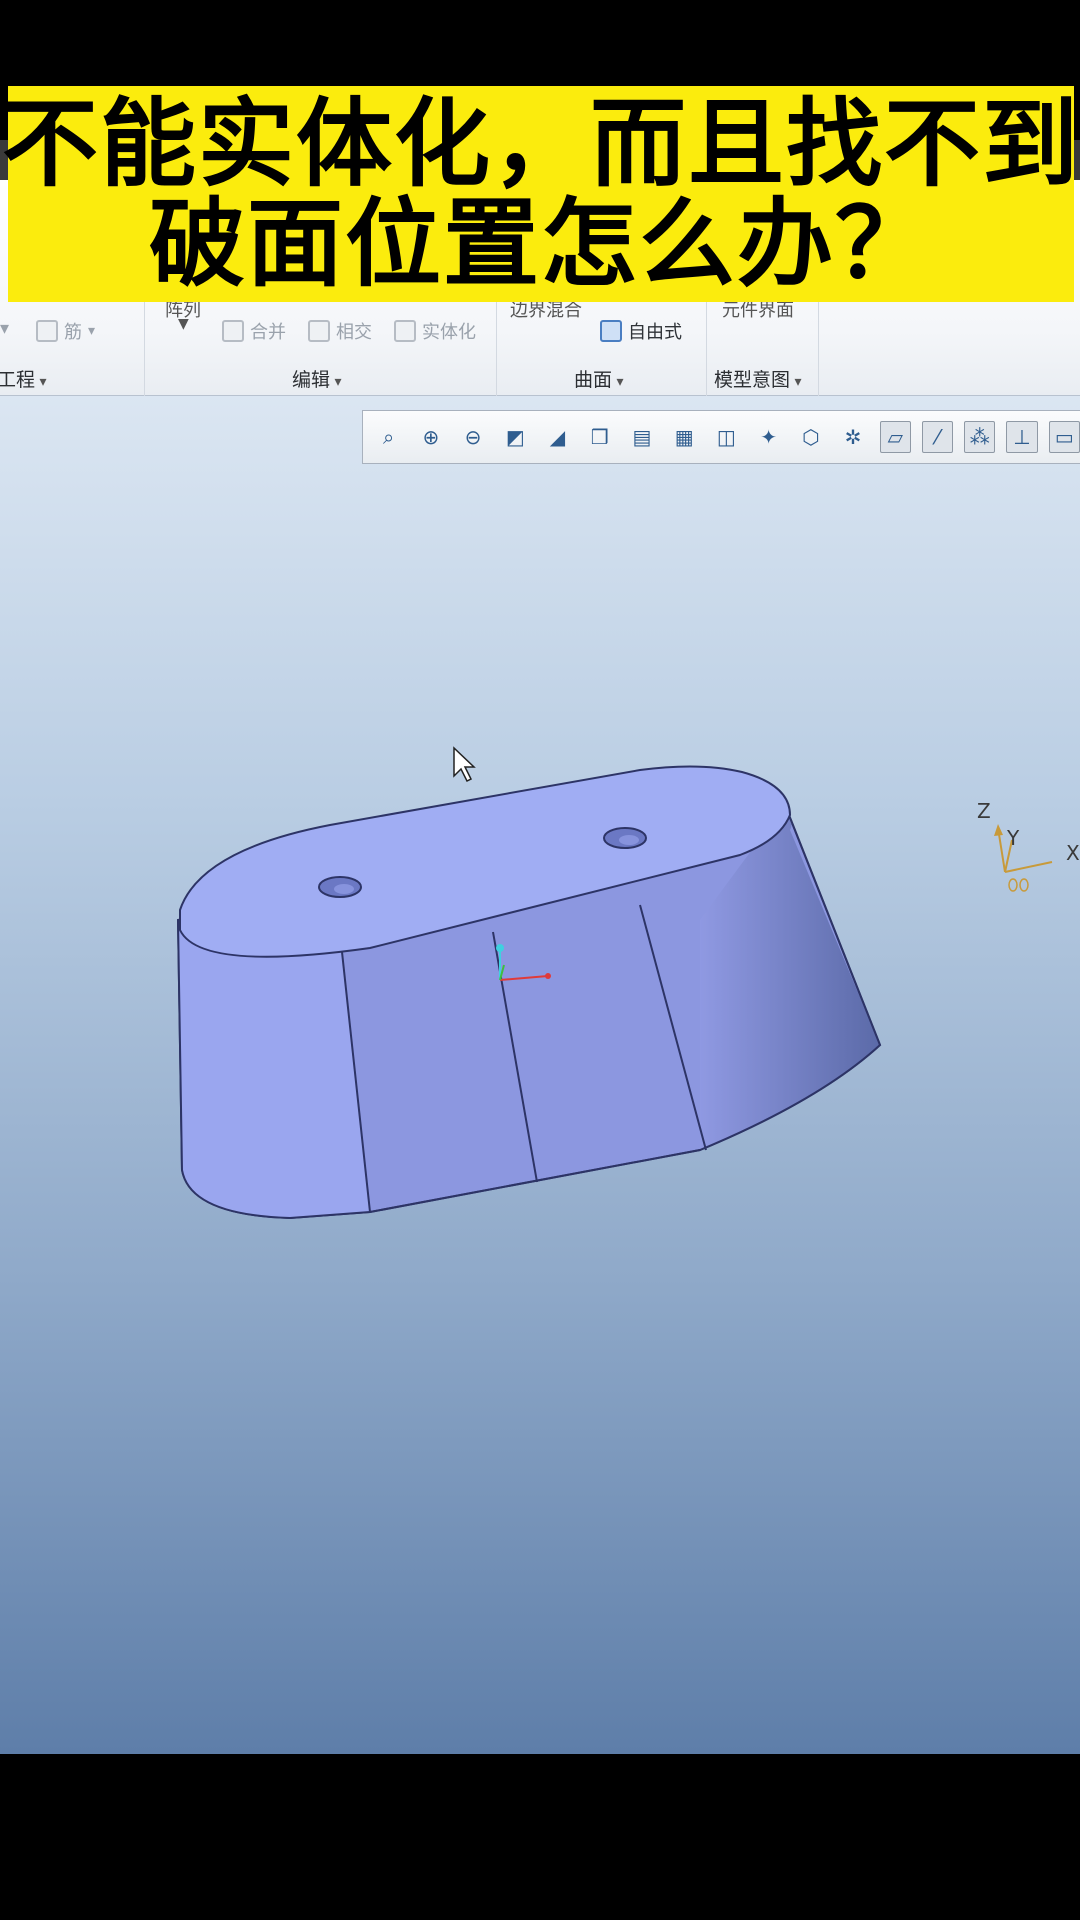 This screenshot has height=1920, width=1080. Describe the element at coordinates (768, 437) in the screenshot. I see `spin-center-icon: ✦` at that location.